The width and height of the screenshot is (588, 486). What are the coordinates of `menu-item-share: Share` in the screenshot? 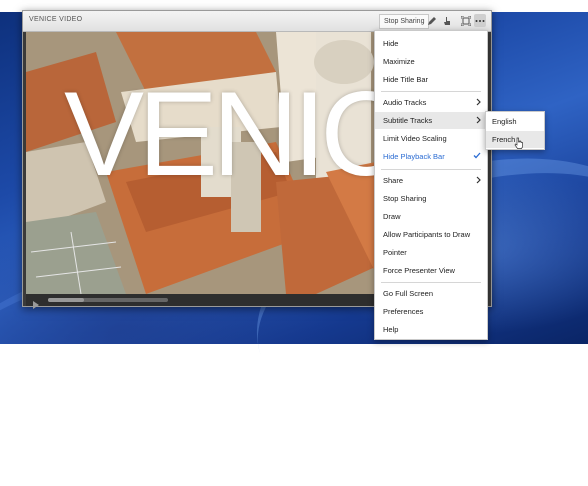 It's located at (431, 180).